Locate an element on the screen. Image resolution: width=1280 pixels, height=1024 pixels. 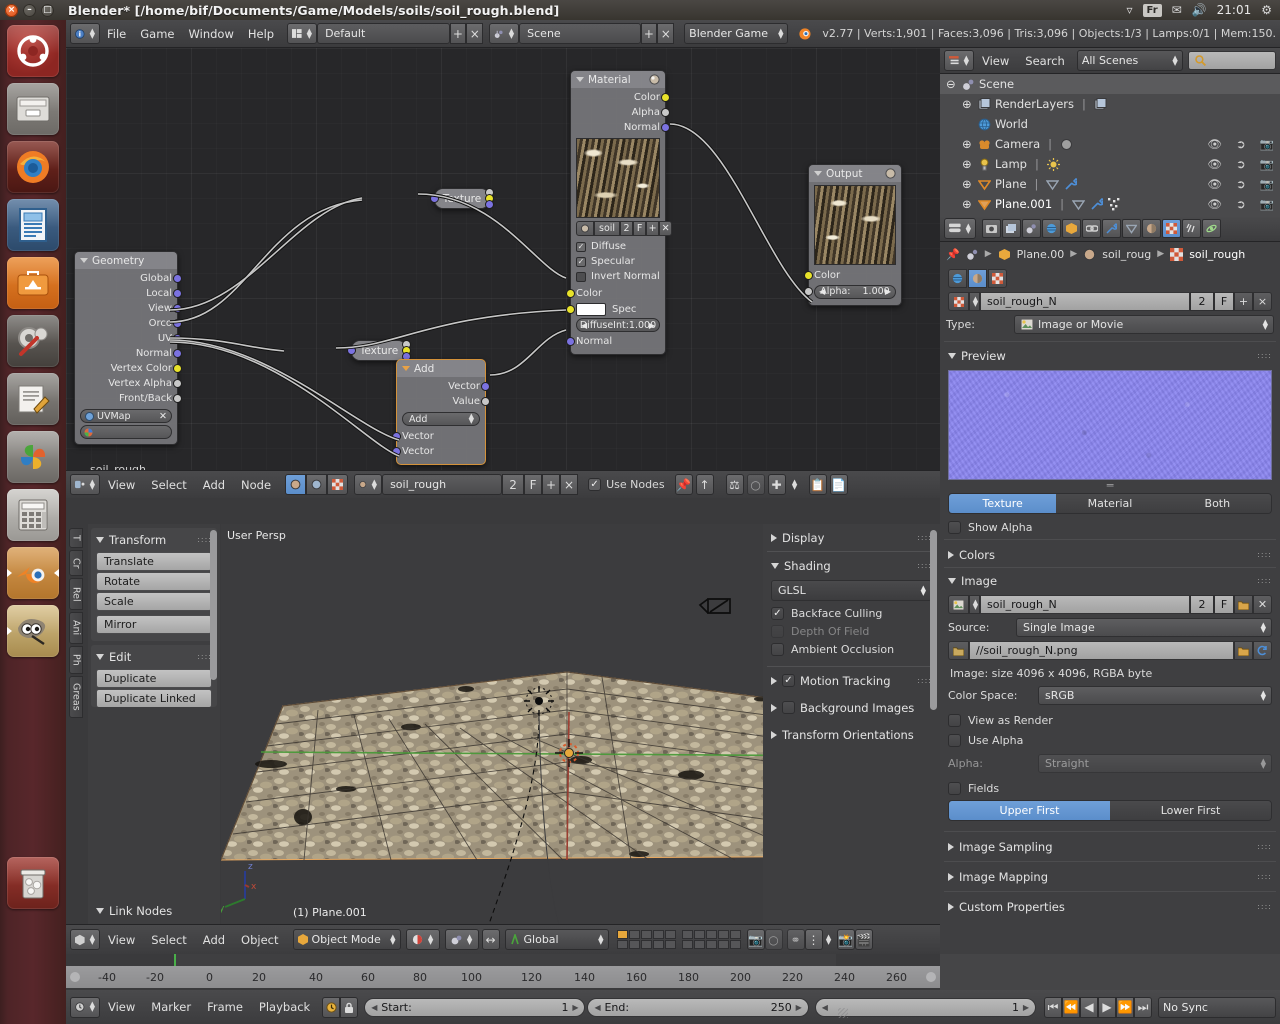
node-checkbox-invert-normal: Invert Normal is located at coordinates (618, 276).